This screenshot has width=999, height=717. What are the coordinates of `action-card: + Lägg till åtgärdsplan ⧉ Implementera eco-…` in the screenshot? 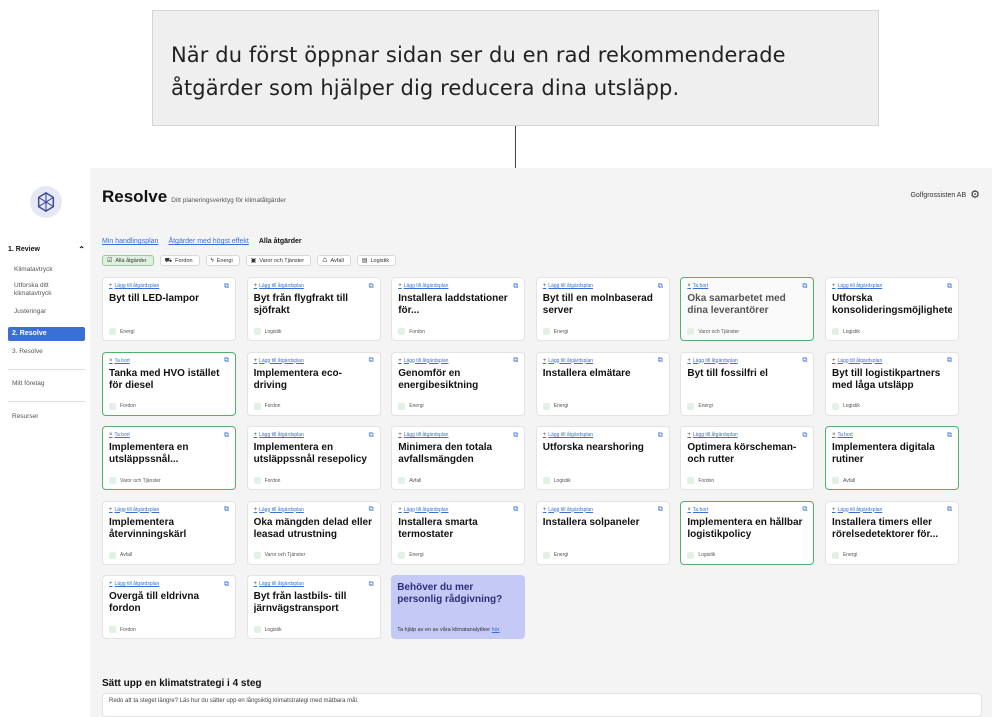 It's located at (313, 383).